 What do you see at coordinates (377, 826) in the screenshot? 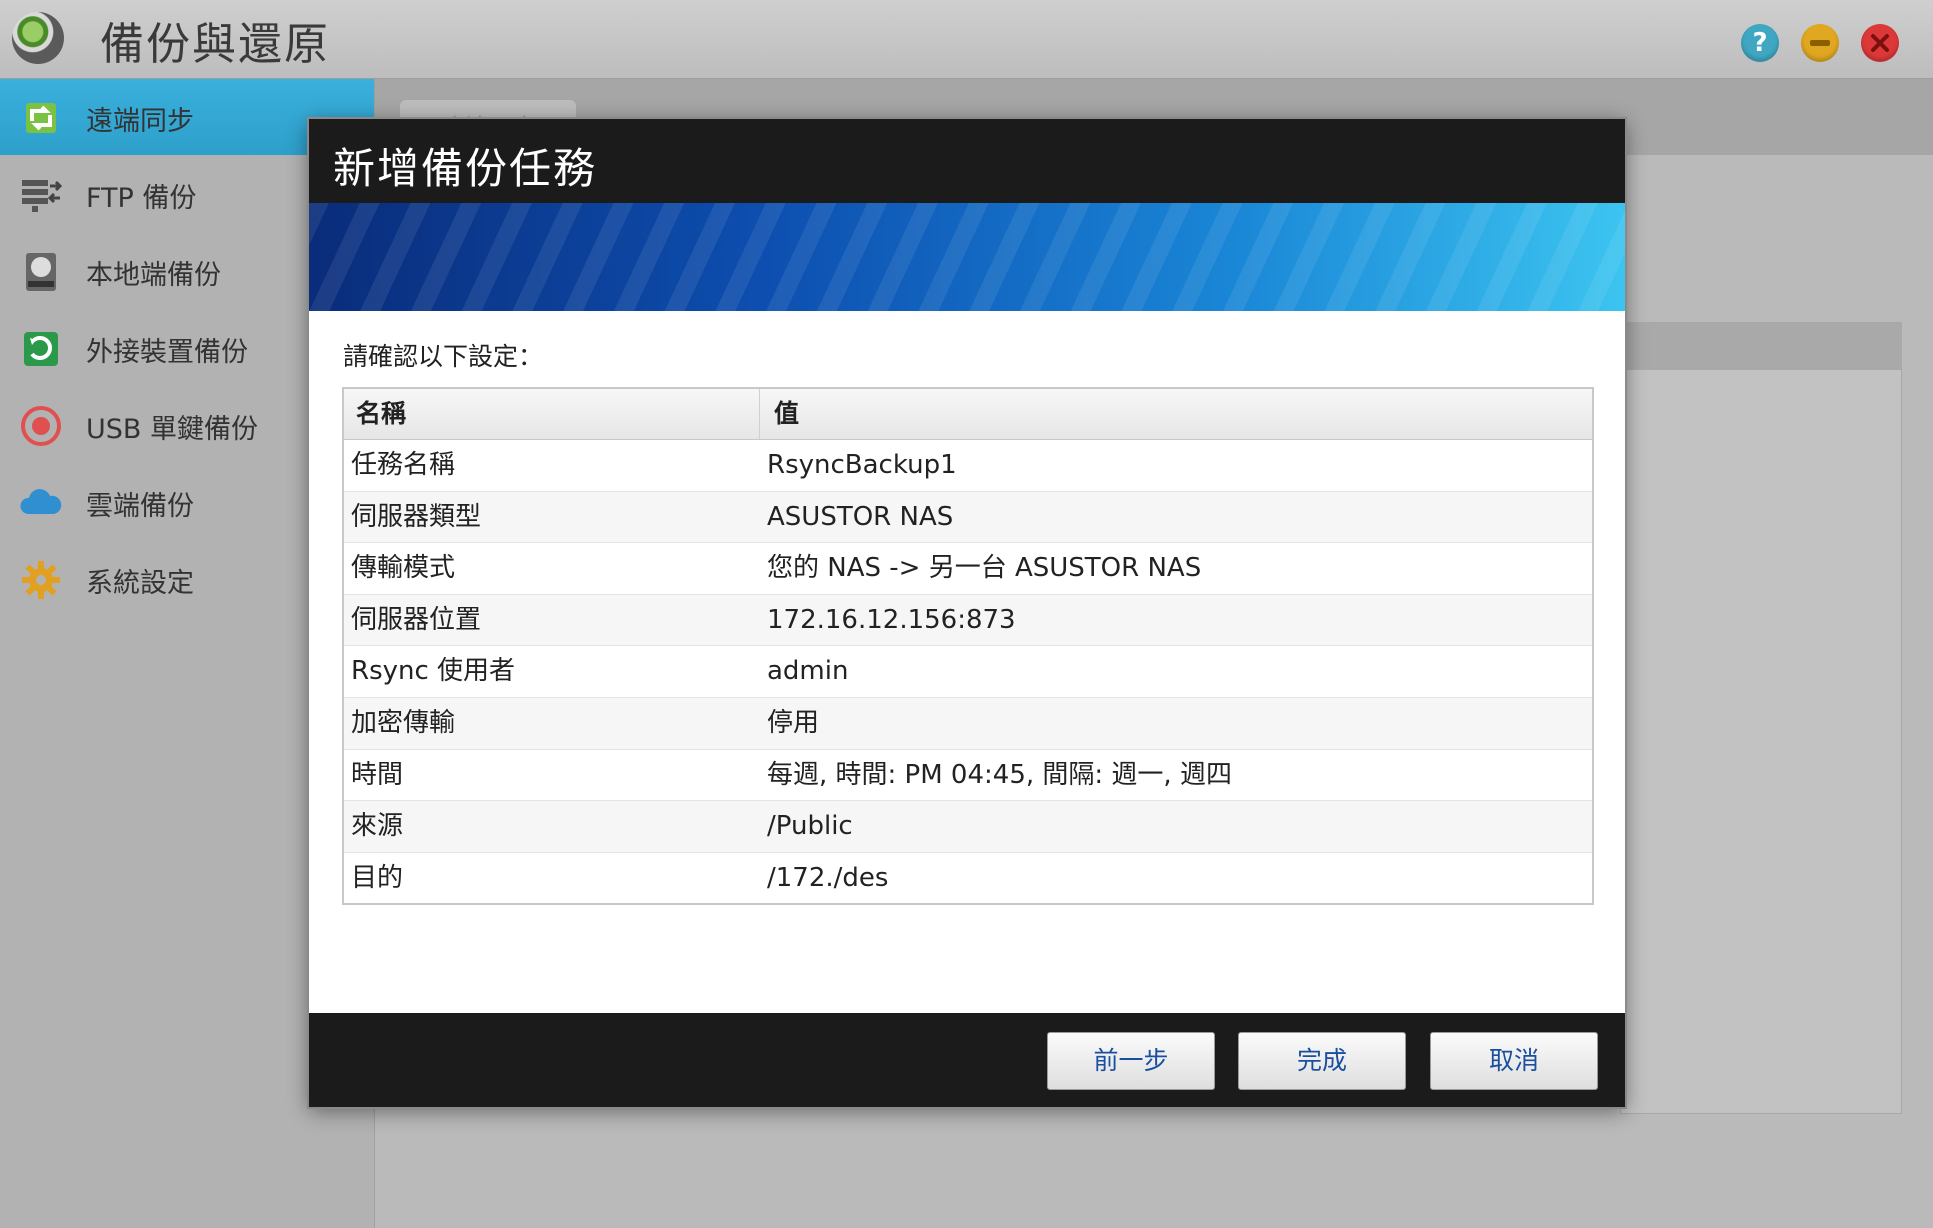
I see `row-name: 來源` at bounding box center [377, 826].